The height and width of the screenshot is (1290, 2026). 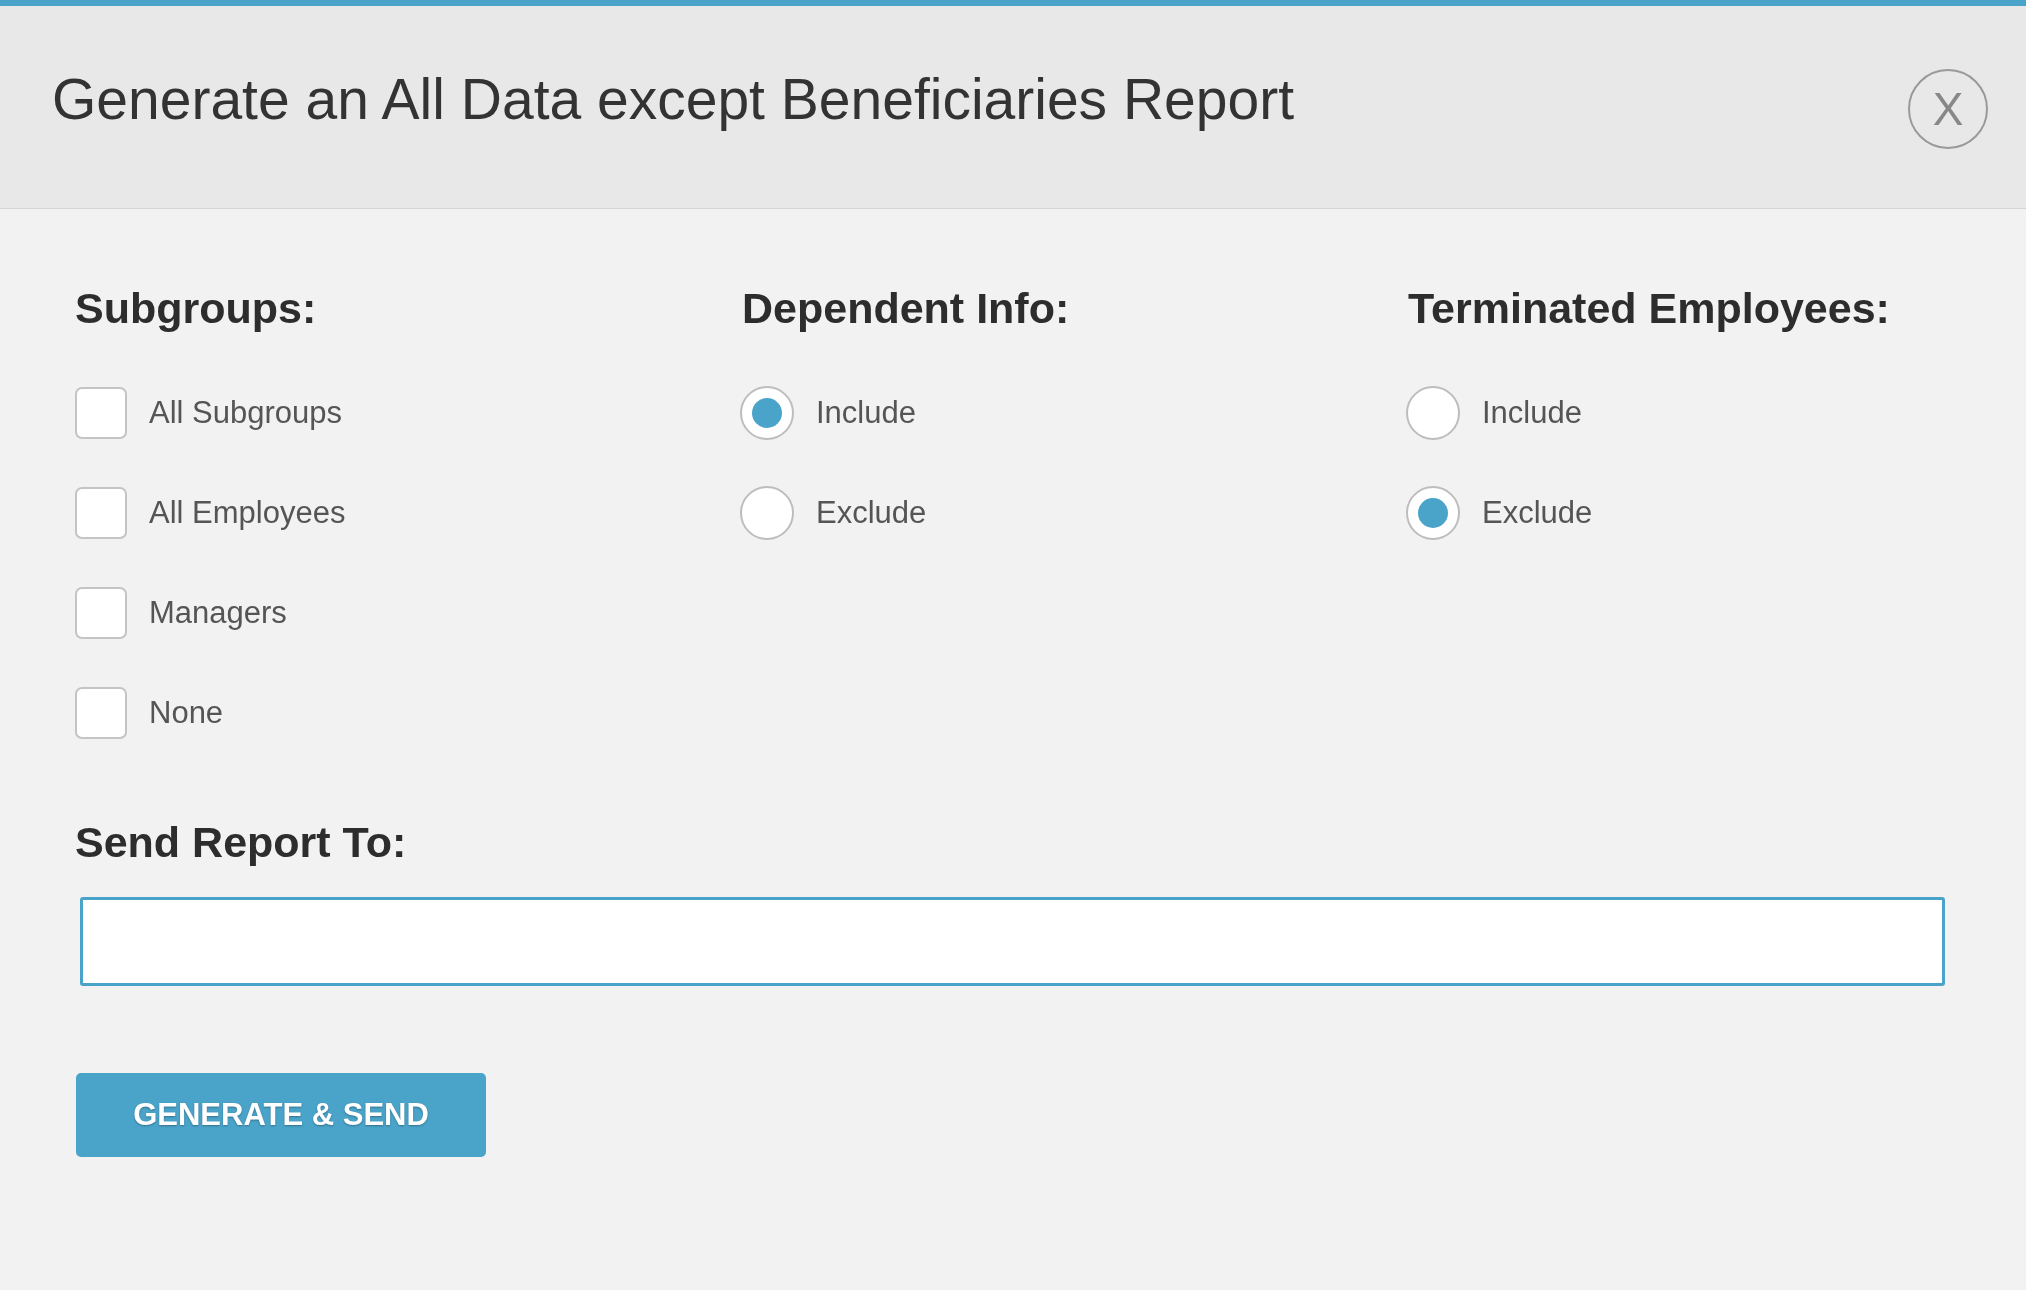 I want to click on section-heading: Subgroups:, so click(x=196, y=308).